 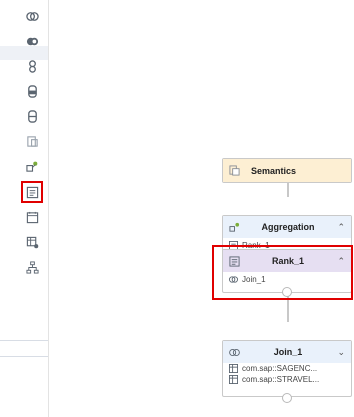 I want to click on calendar-icon, so click(x=32, y=217).